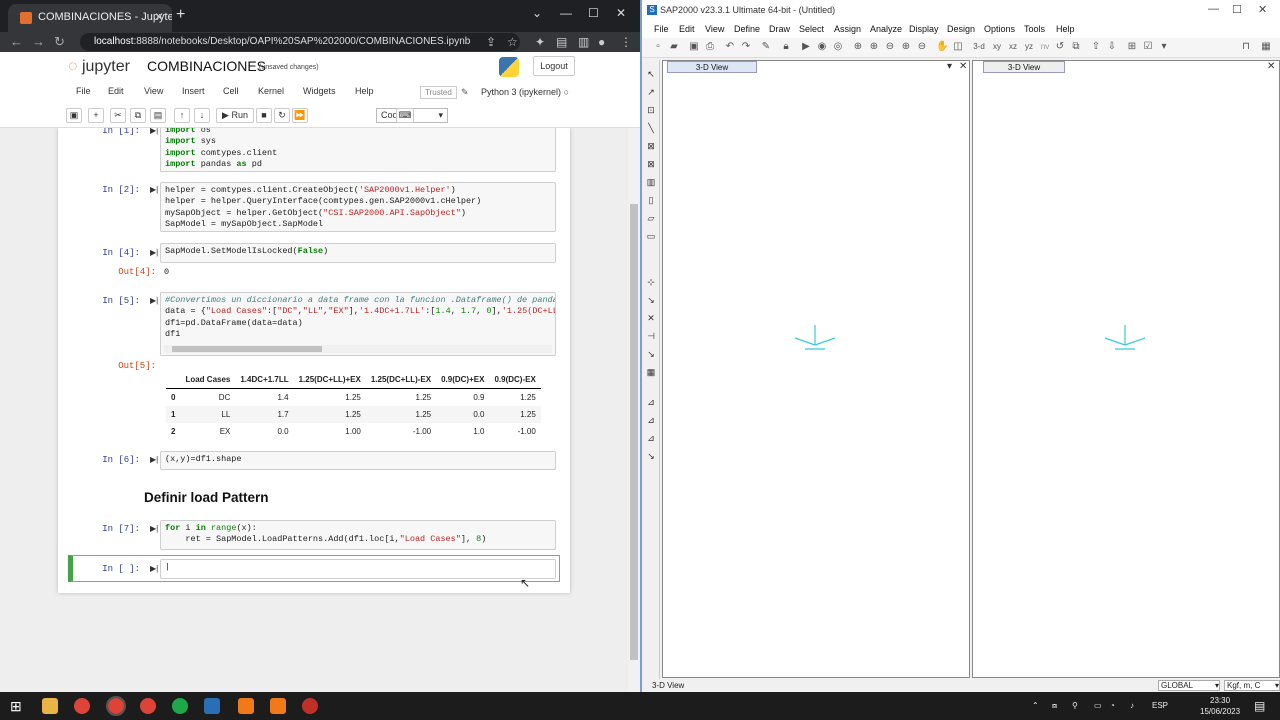  I want to click on notebook-scrollbar, so click(634, 410).